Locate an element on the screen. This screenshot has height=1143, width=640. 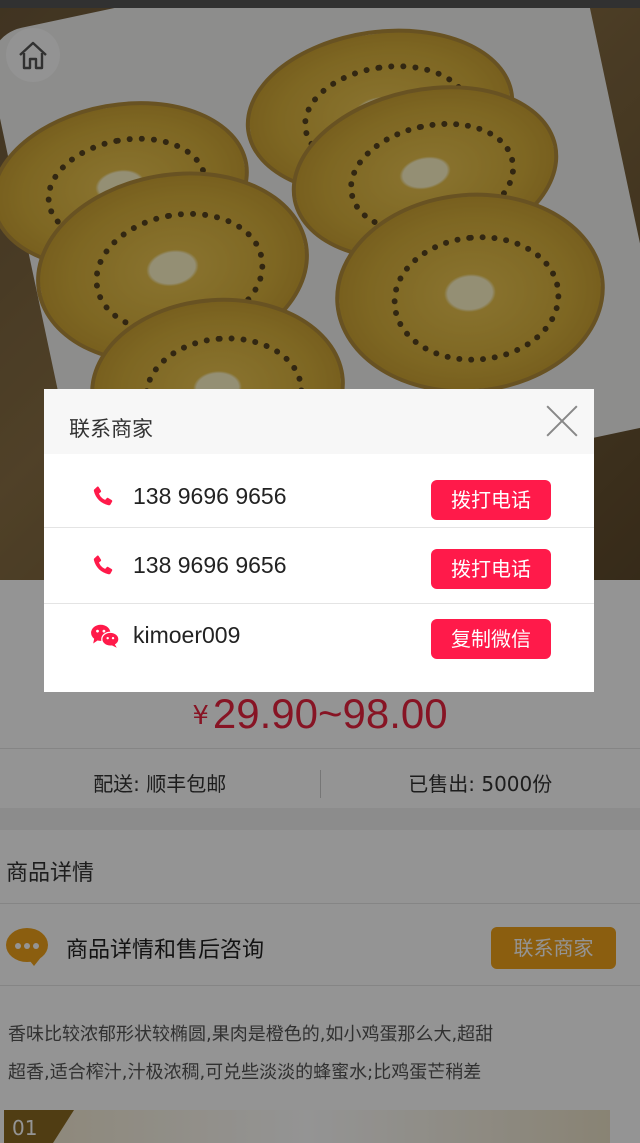
divider is located at coordinates (319, 527).